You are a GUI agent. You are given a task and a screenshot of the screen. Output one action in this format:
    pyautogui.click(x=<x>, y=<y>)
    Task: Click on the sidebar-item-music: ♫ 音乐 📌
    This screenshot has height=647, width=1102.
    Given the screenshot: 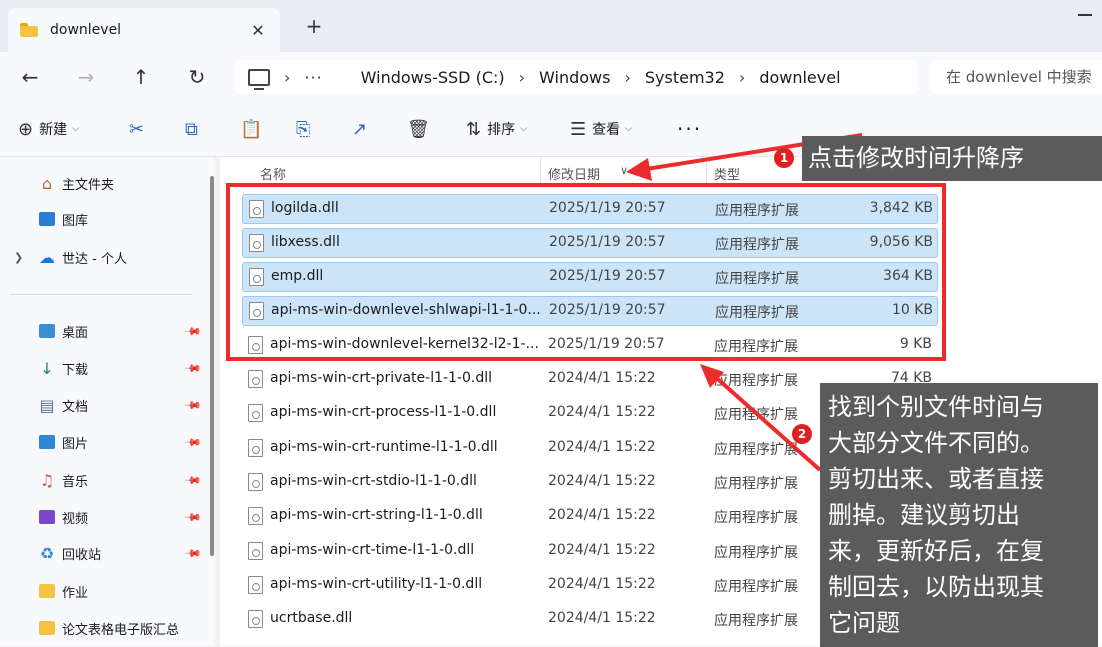 What is the action you would take?
    pyautogui.click(x=105, y=480)
    